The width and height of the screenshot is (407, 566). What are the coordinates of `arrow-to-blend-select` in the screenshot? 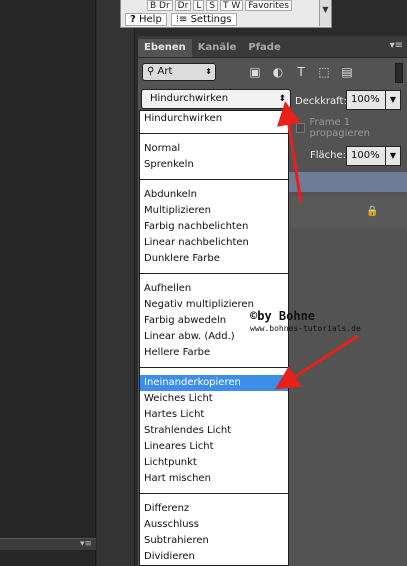 It's located at (289, 152).